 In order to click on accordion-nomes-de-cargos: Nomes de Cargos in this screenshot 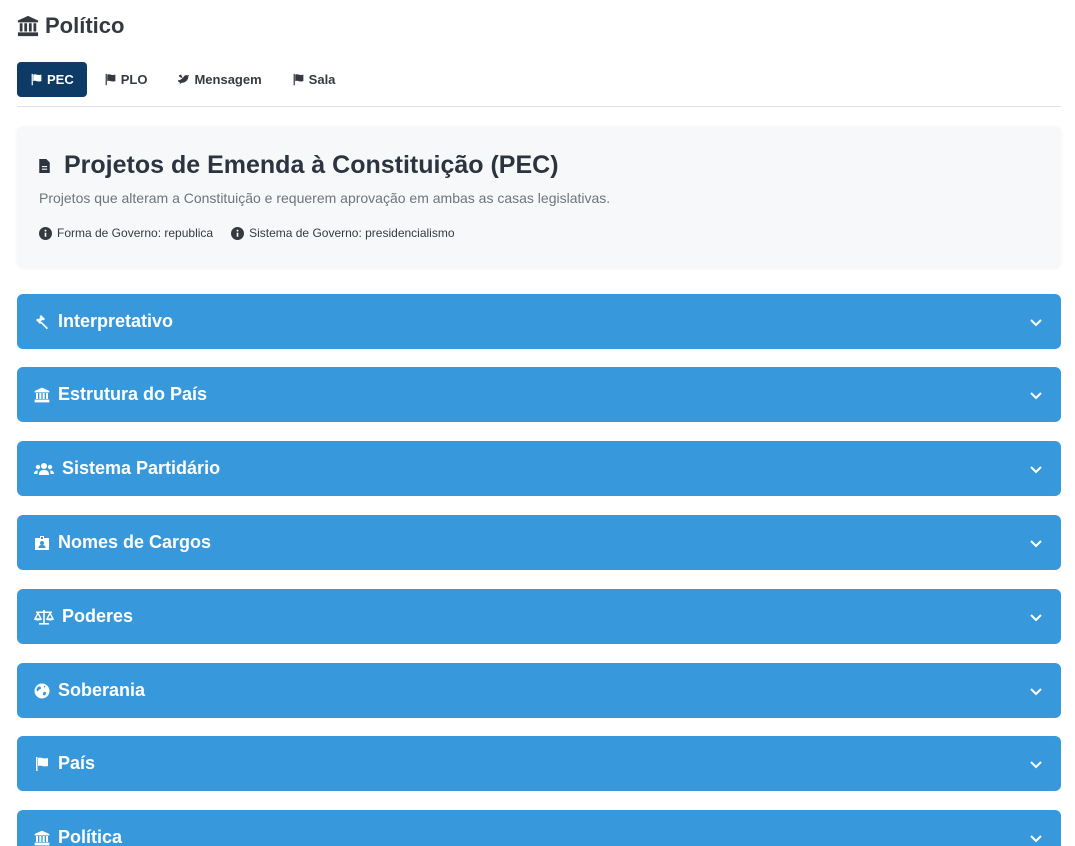, I will do `click(539, 542)`.